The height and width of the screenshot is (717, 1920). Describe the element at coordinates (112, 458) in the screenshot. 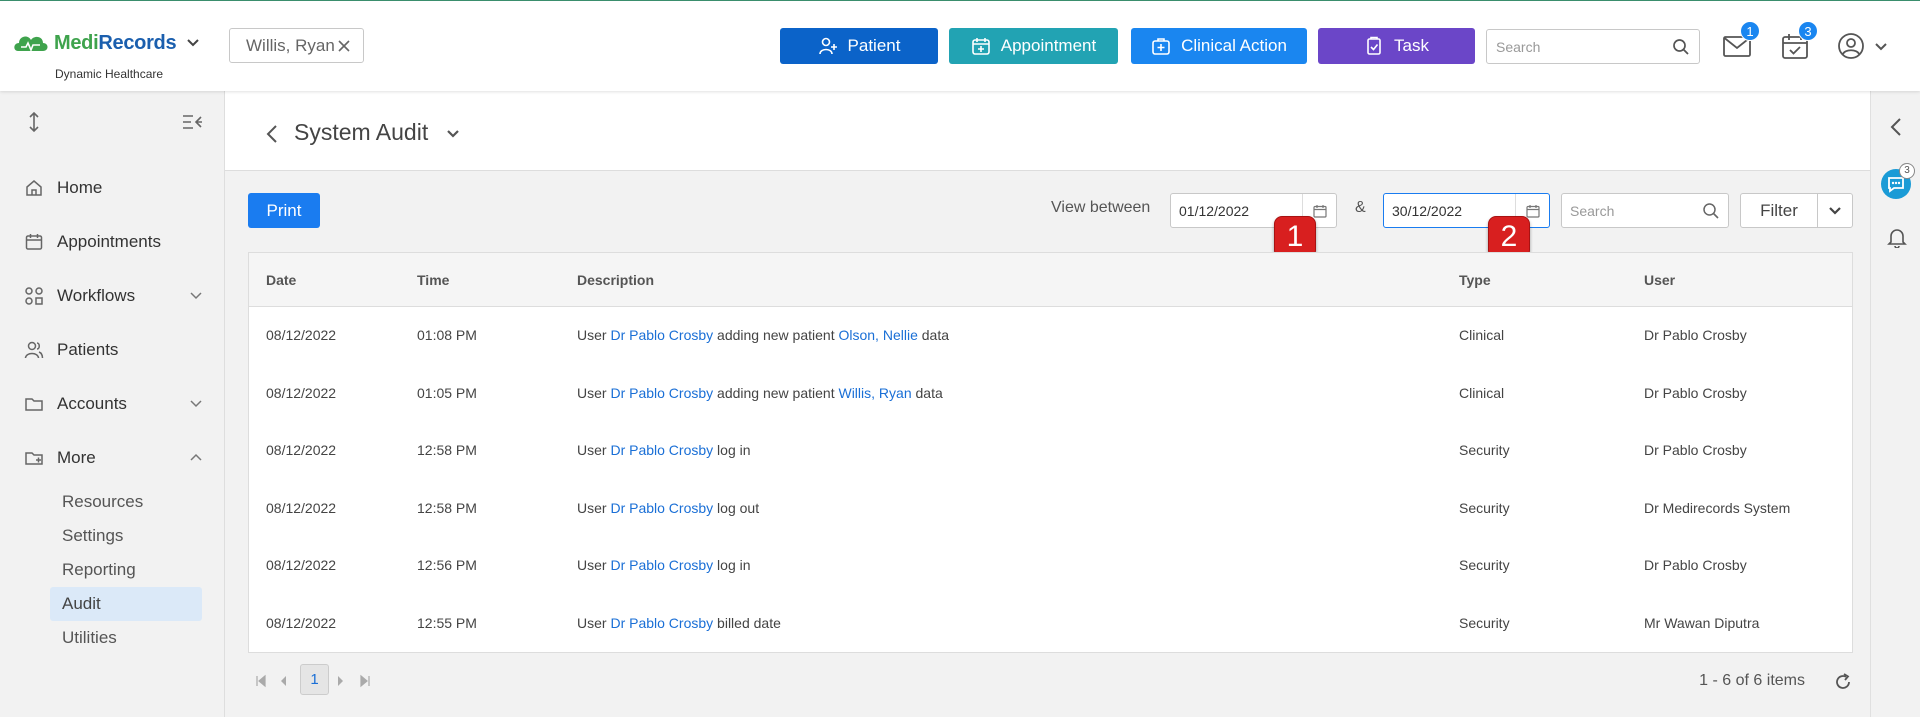

I see `sidebar-item-more: More` at that location.